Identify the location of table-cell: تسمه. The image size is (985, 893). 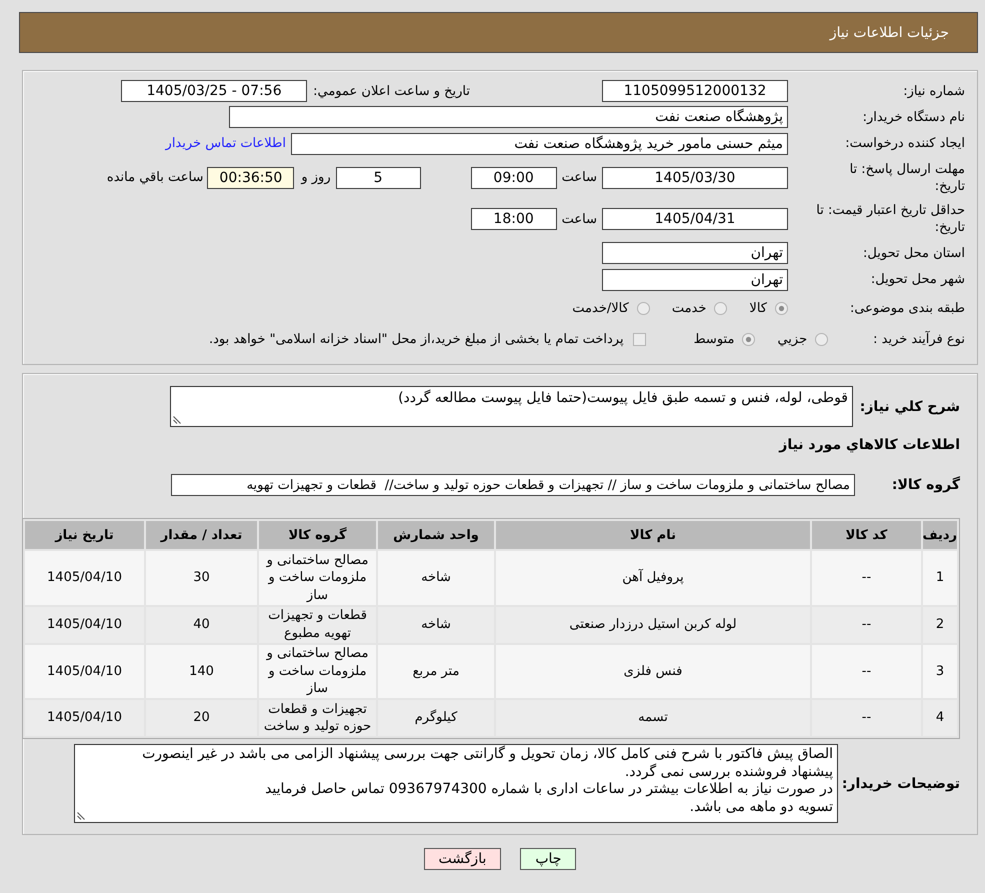
(653, 718).